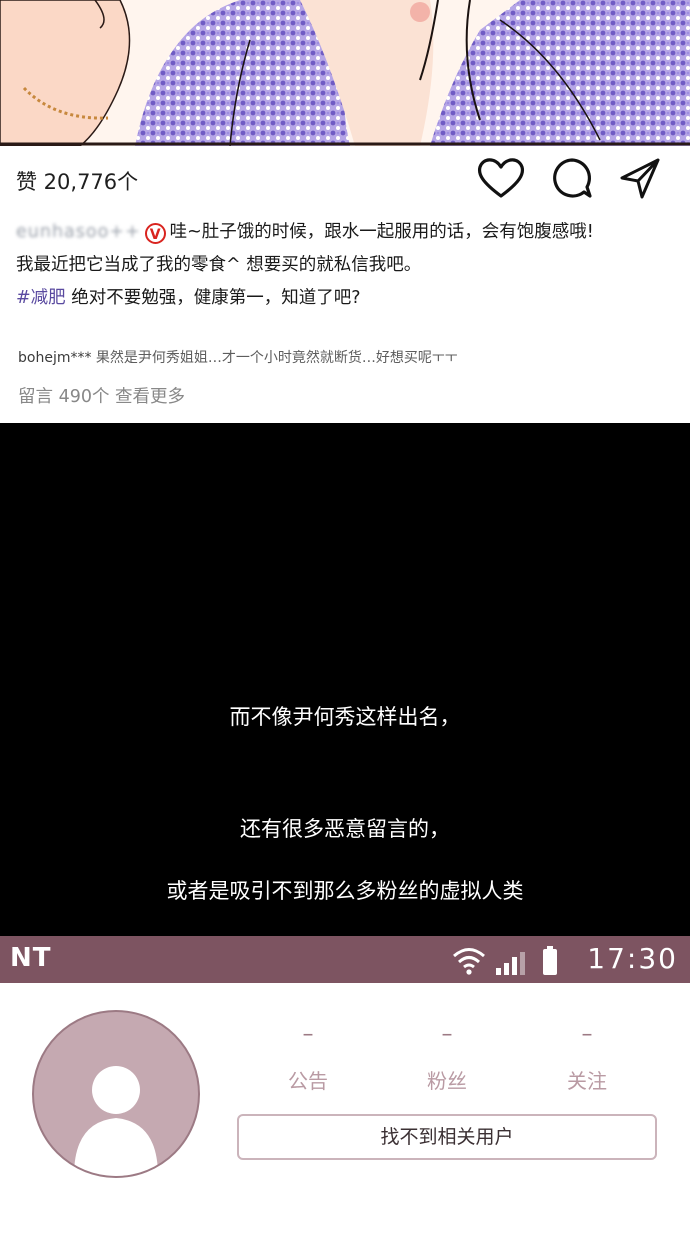  Describe the element at coordinates (31, 958) in the screenshot. I see `carrier-name: NT` at that location.